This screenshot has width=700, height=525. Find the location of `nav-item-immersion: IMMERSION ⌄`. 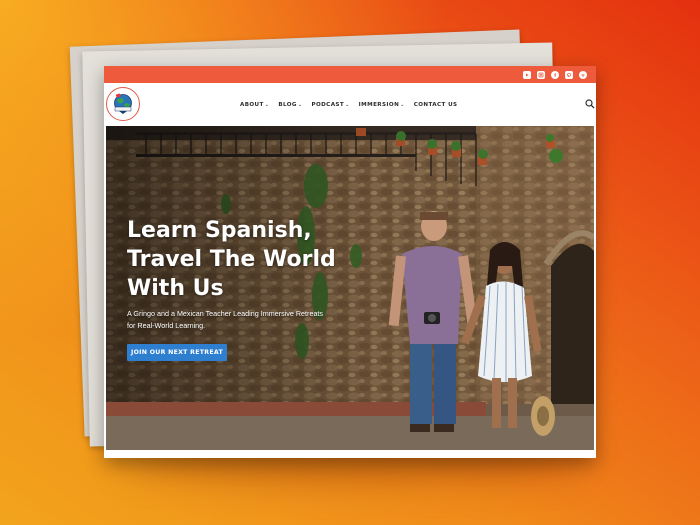

nav-item-immersion: IMMERSION ⌄ is located at coordinates (382, 105).